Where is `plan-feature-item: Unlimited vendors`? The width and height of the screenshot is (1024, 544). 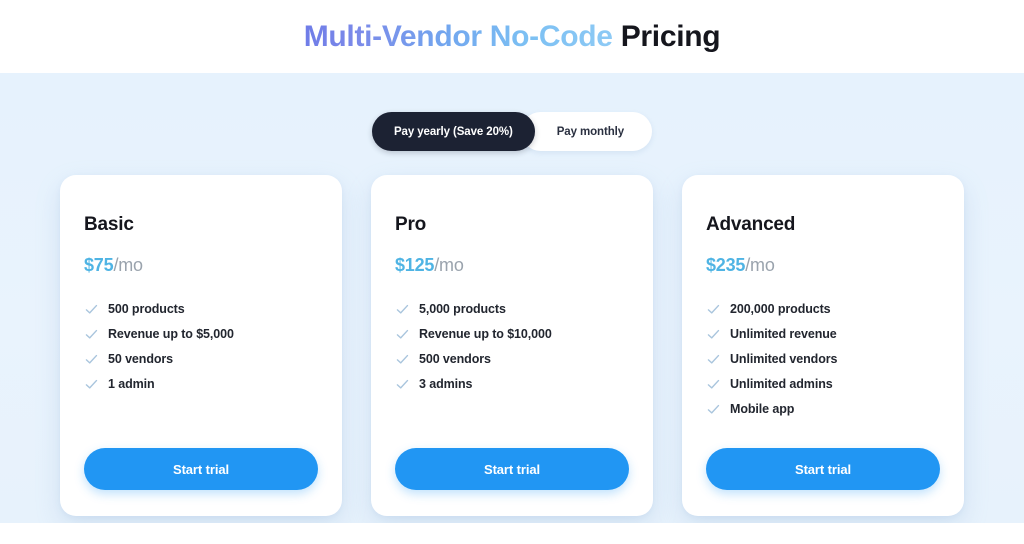
plan-feature-item: Unlimited vendors is located at coordinates (823, 359).